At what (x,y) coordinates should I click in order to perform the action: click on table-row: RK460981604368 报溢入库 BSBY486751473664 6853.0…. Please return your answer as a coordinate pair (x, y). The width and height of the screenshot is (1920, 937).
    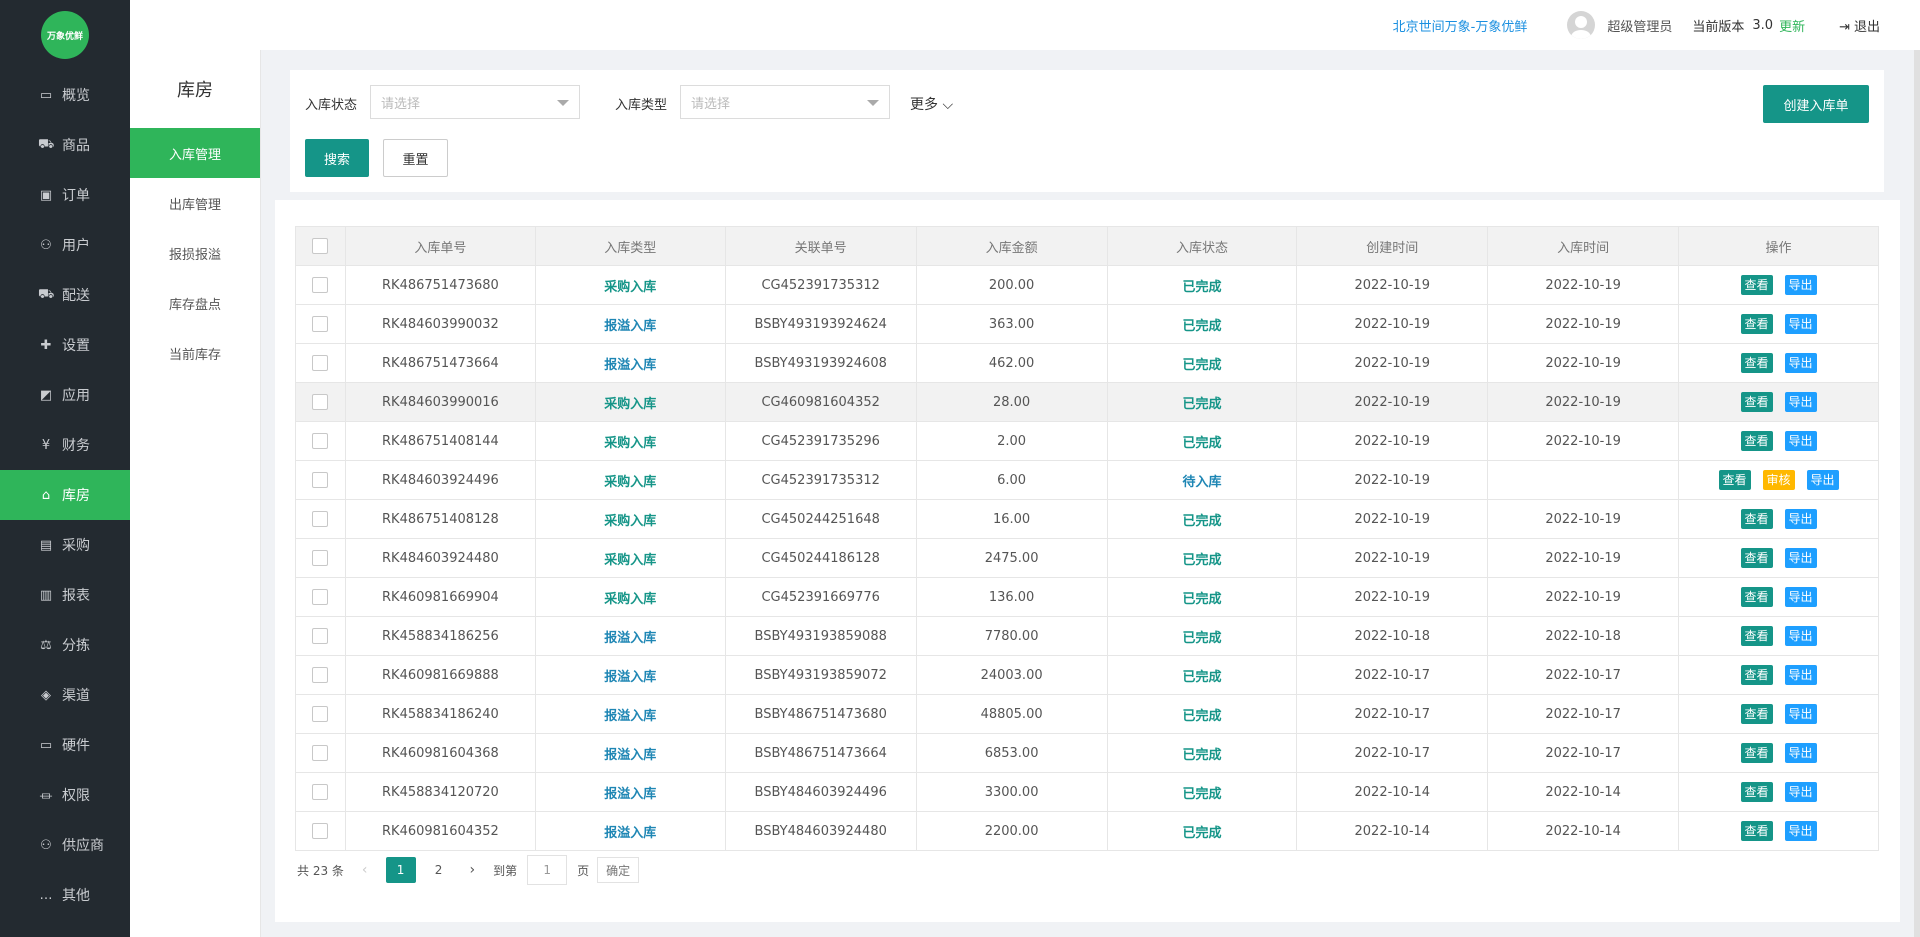
    Looking at the image, I should click on (1087, 753).